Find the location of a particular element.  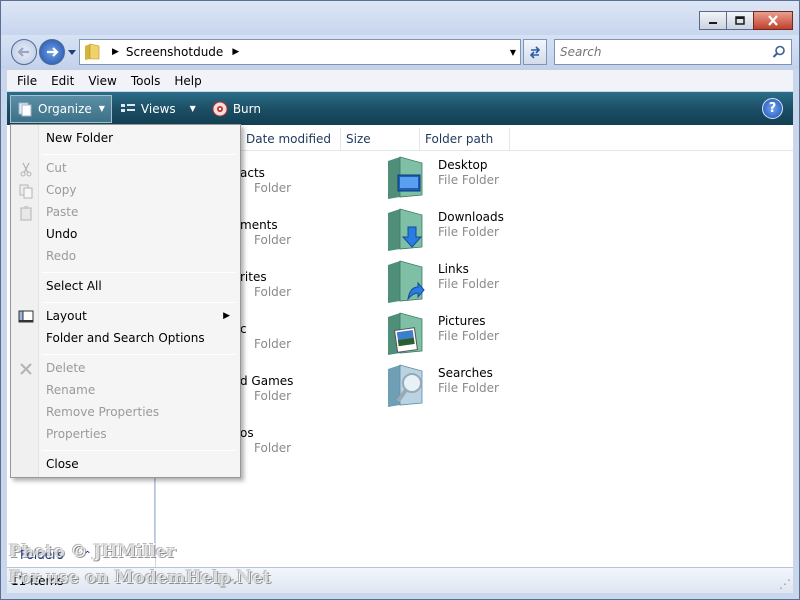

menu-item-label: Remove Properties is located at coordinates (103, 412).